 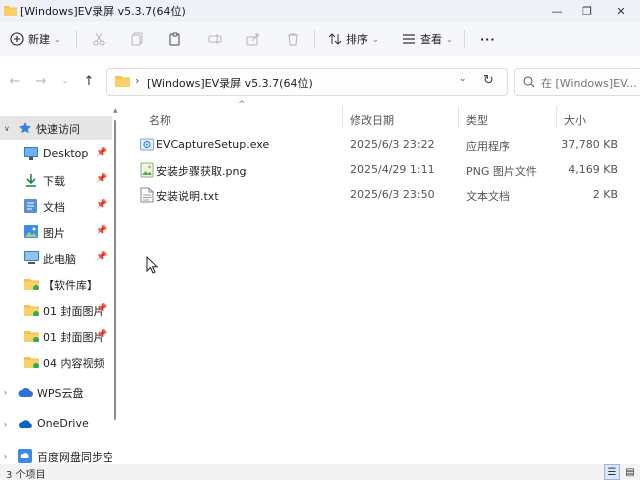 What do you see at coordinates (488, 146) in the screenshot?
I see `file-type: 应用程序` at bounding box center [488, 146].